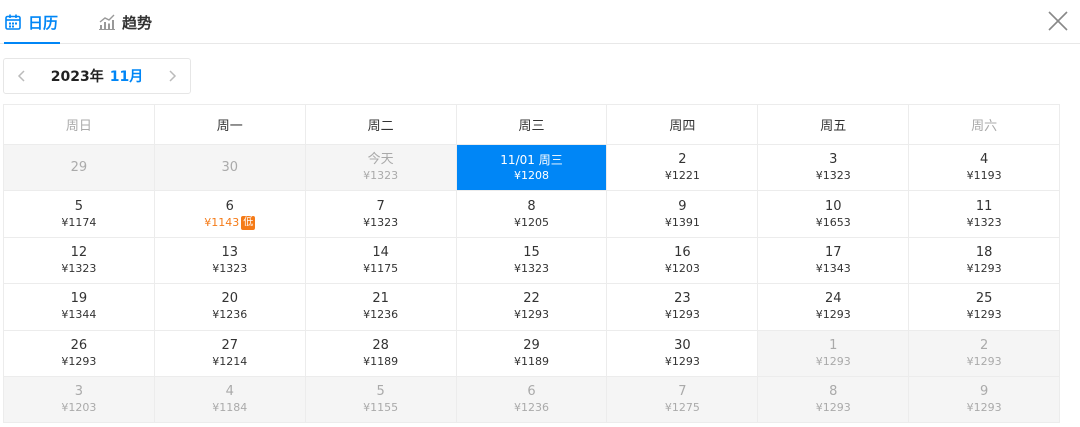 The width and height of the screenshot is (1080, 427). I want to click on tab-trend: 趋势, so click(133, 22).